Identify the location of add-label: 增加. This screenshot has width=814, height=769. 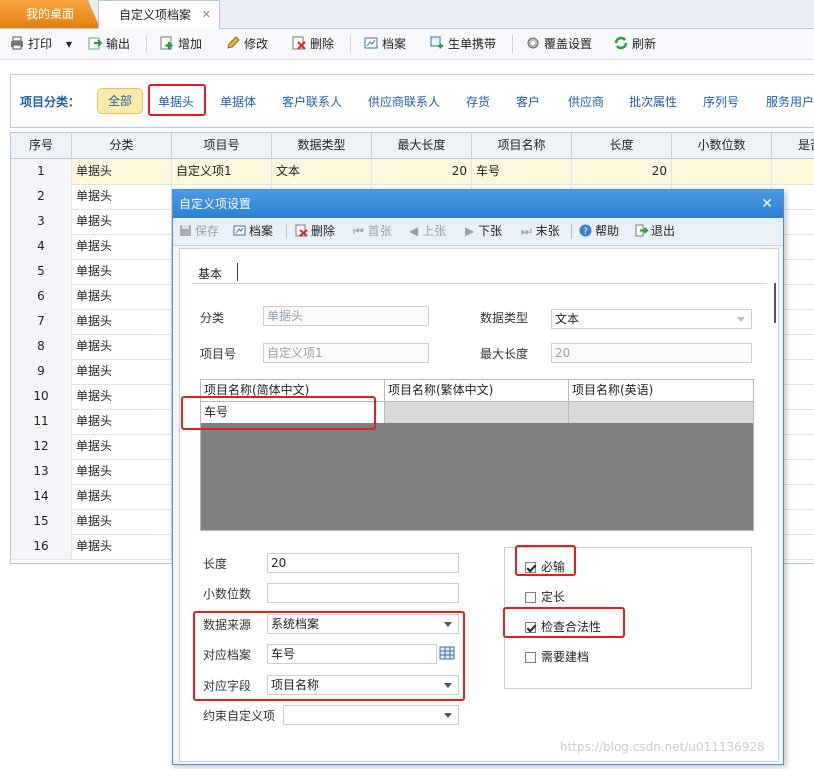
(190, 44).